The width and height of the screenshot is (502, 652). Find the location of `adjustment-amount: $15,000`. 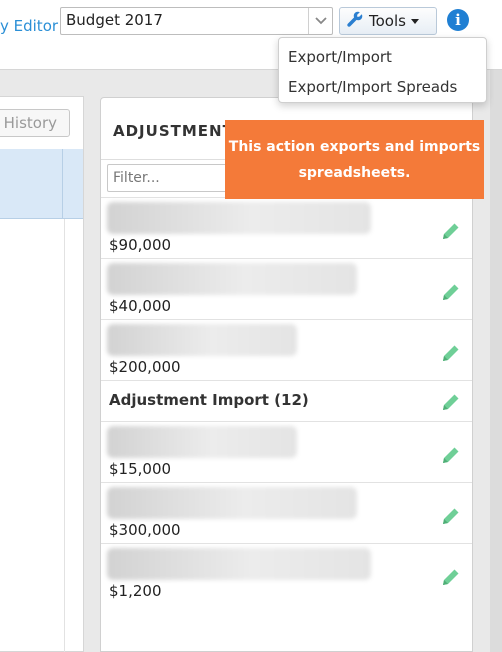

adjustment-amount: $15,000 is located at coordinates (140, 469).